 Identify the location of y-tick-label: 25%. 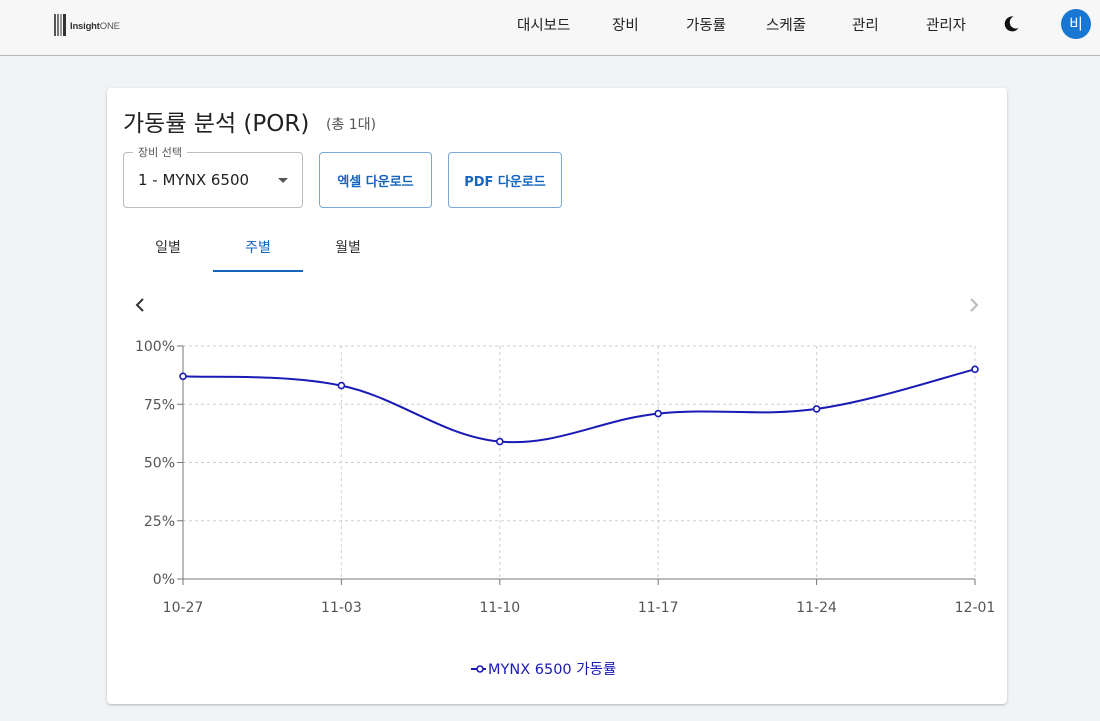
(159, 522).